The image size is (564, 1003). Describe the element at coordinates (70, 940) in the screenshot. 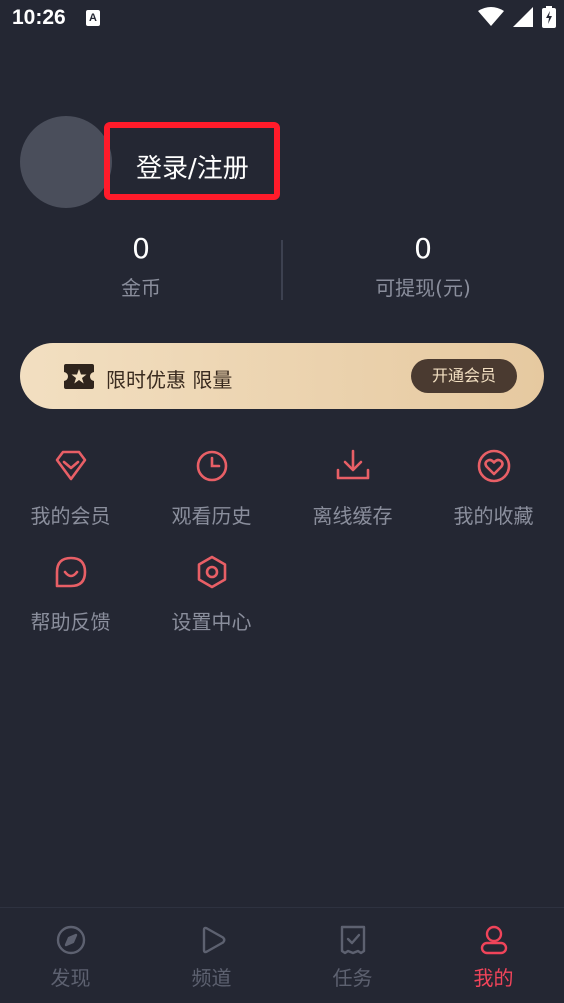

I see `compass-icon` at that location.